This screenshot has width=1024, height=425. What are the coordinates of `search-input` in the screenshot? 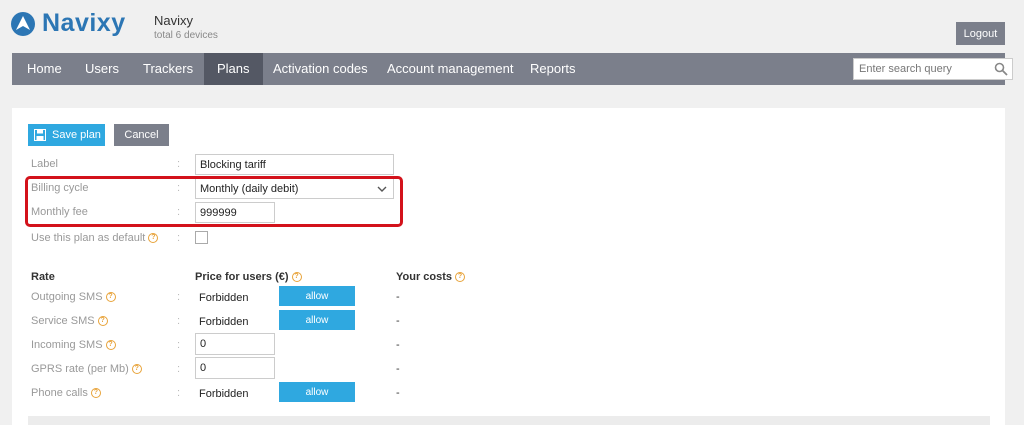 It's located at (921, 69).